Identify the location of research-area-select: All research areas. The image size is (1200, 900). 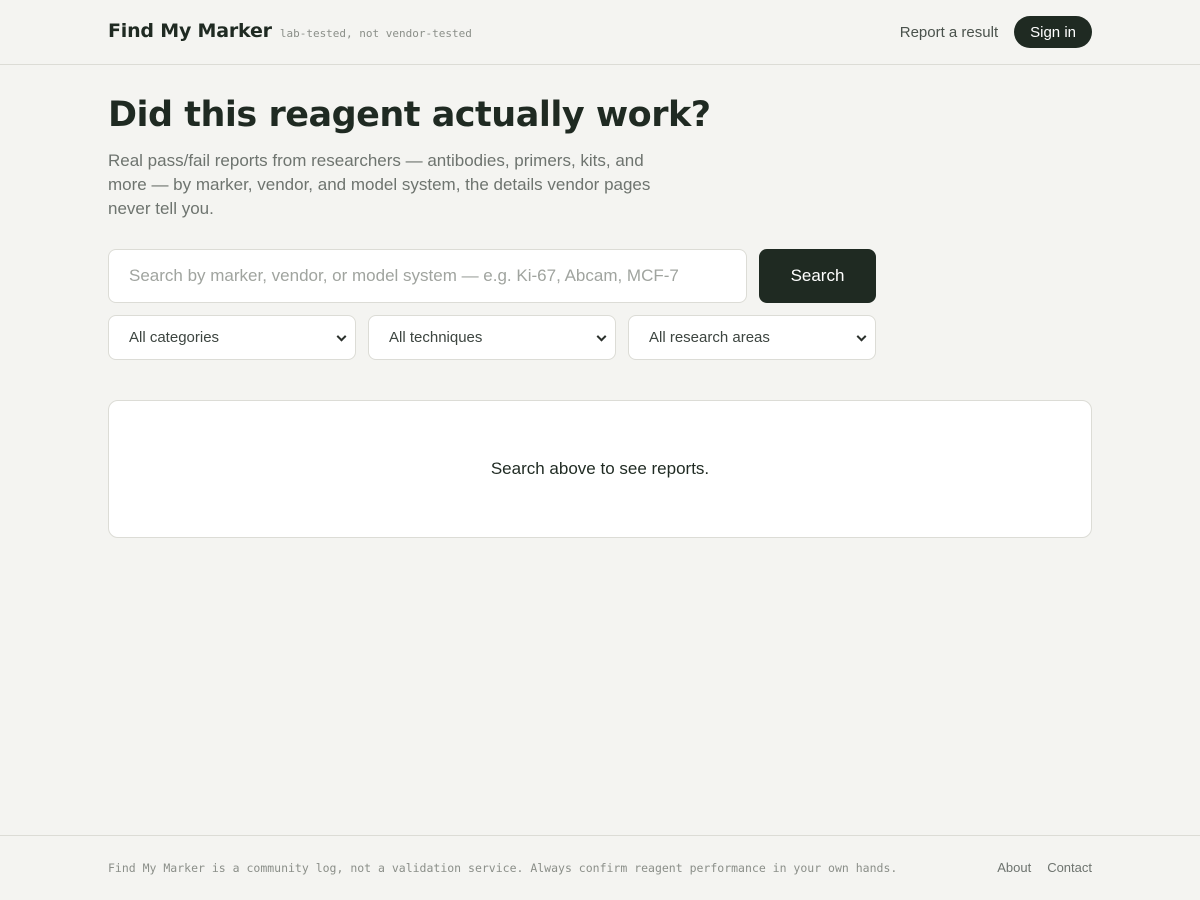
(752, 337).